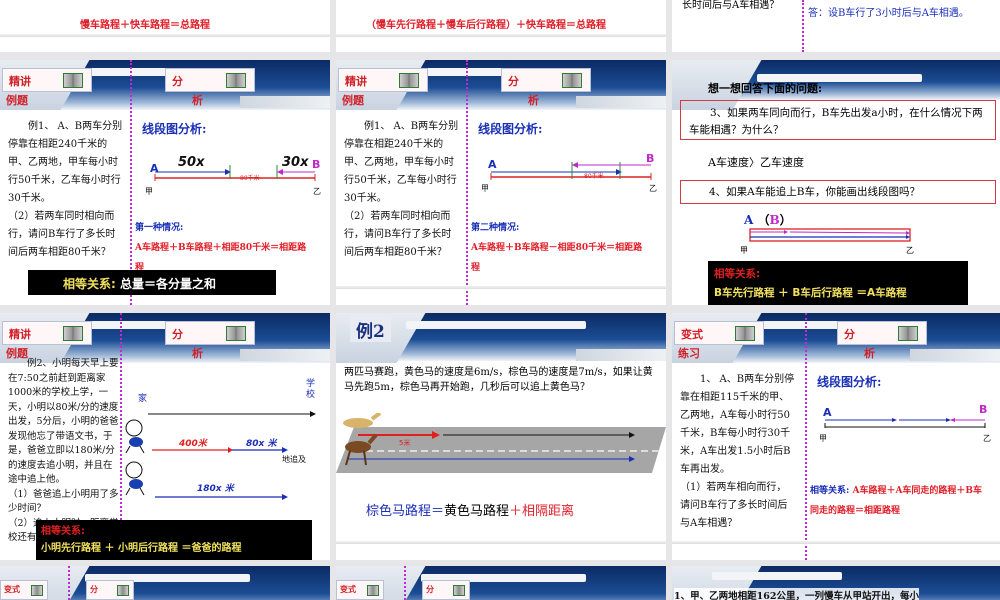 Image resolution: width=1000 pixels, height=600 pixels. I want to click on relation-banner: 相等关系: 总量＝各分量之和, so click(152, 282).